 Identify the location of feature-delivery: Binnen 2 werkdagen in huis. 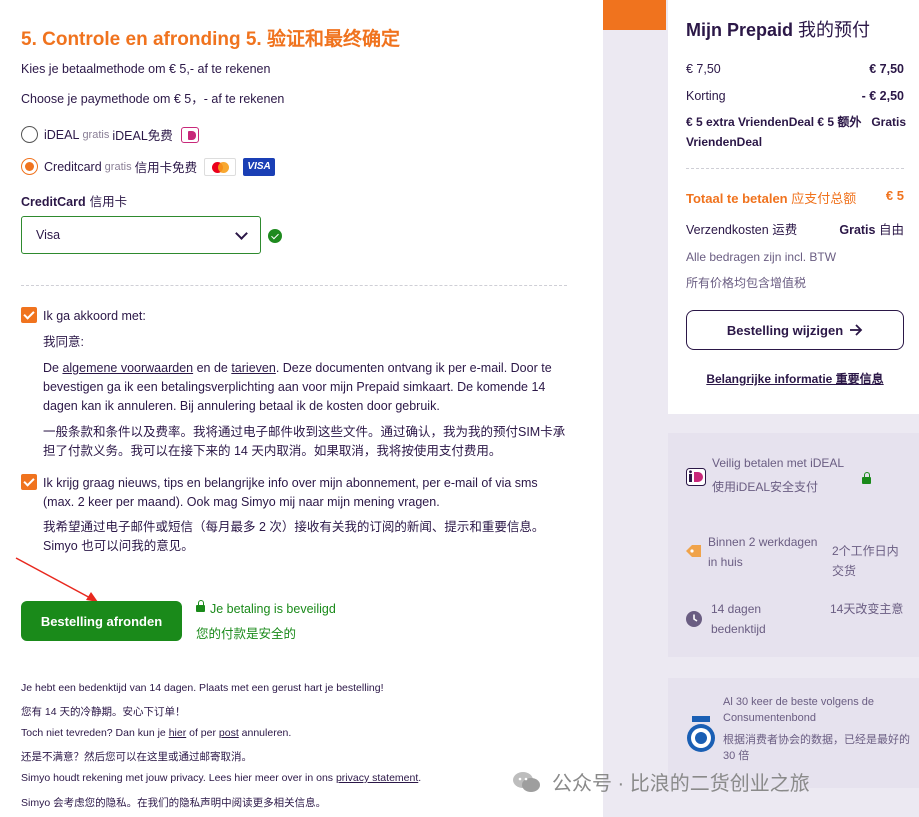
(763, 552).